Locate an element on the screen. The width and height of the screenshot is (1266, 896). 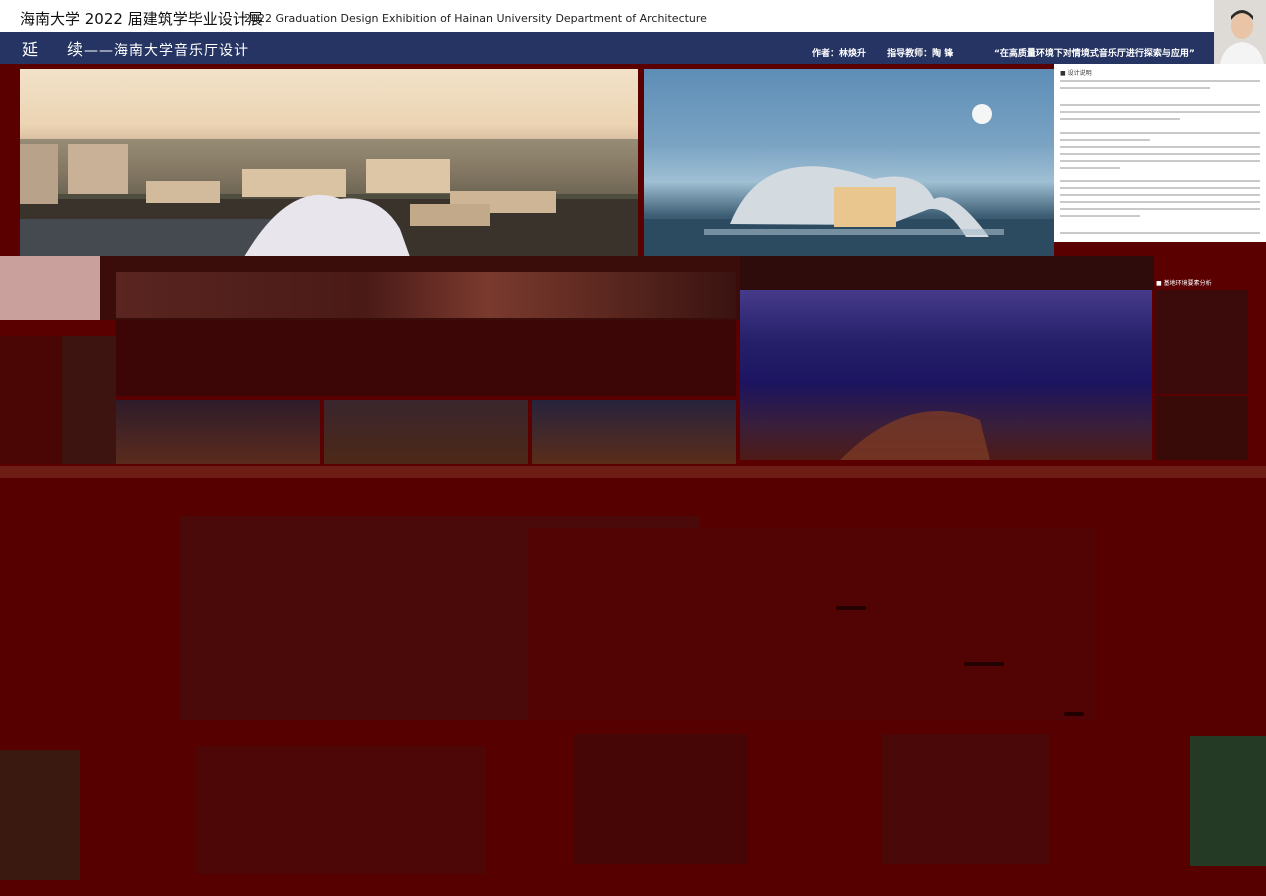
night-view-illustration is located at coordinates (849, 180).